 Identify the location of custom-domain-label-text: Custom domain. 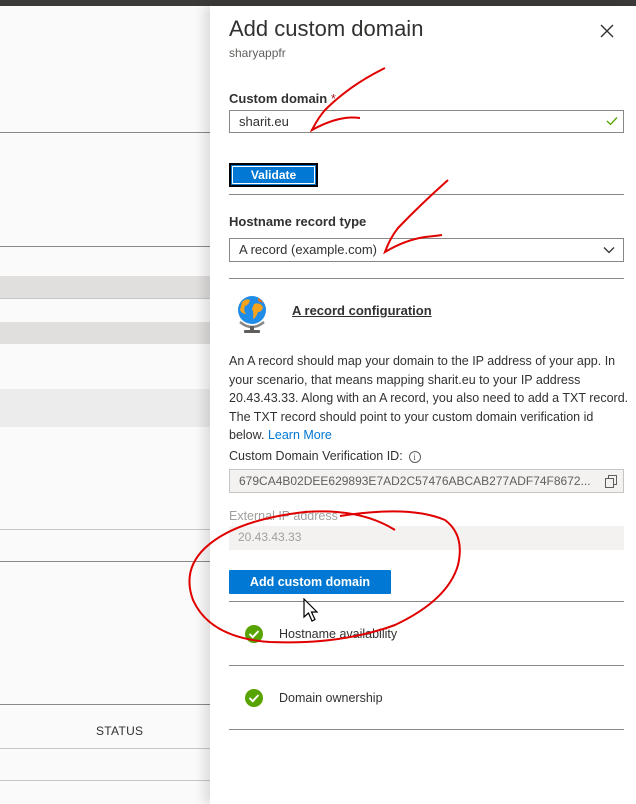
(278, 98).